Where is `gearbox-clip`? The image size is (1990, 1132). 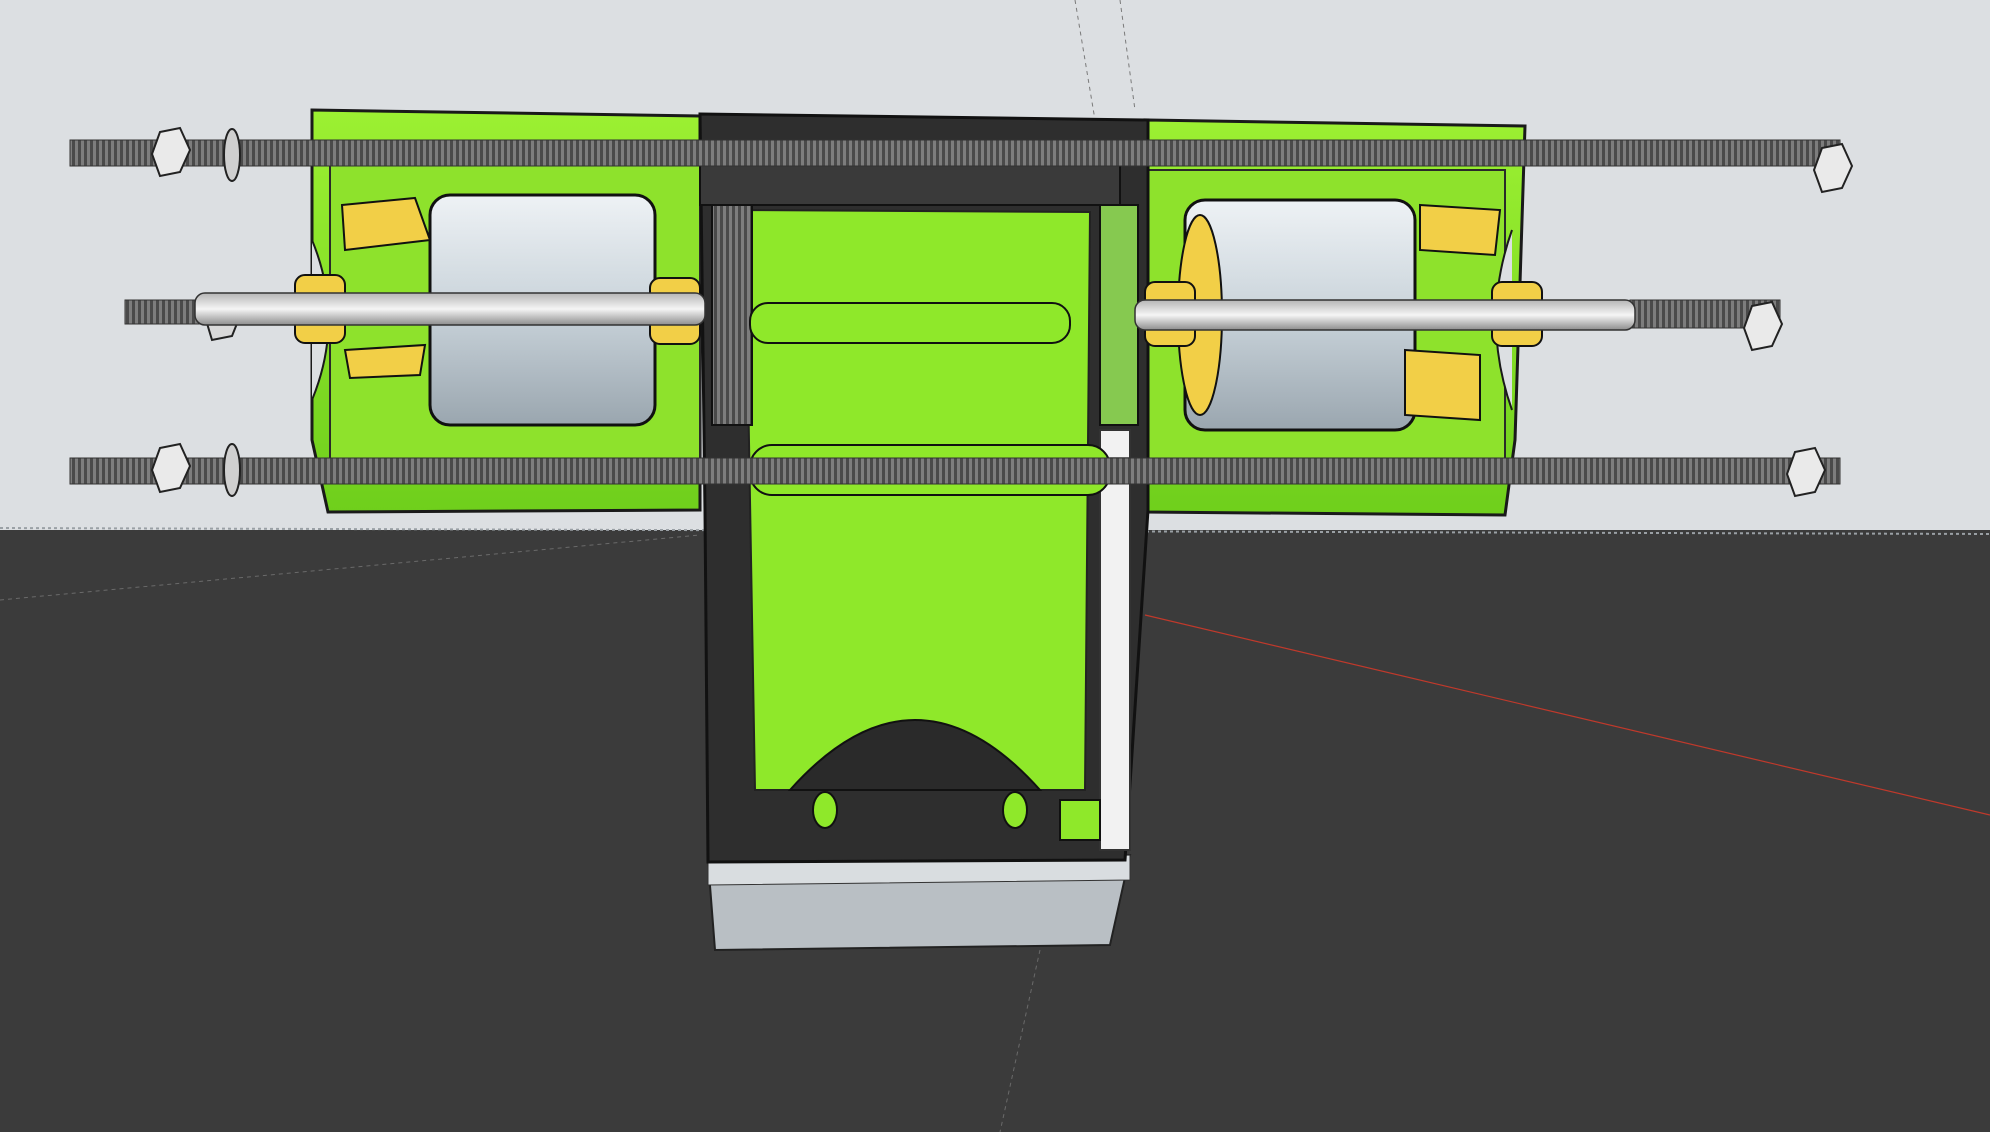 gearbox-clip is located at coordinates (1080, 820).